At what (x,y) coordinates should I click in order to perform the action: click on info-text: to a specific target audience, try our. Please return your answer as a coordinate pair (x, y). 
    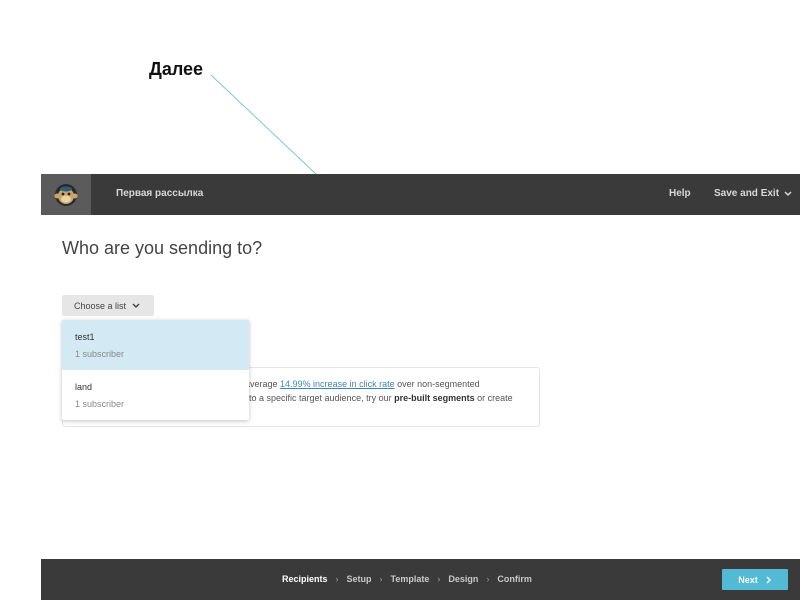
    Looking at the image, I should click on (322, 398).